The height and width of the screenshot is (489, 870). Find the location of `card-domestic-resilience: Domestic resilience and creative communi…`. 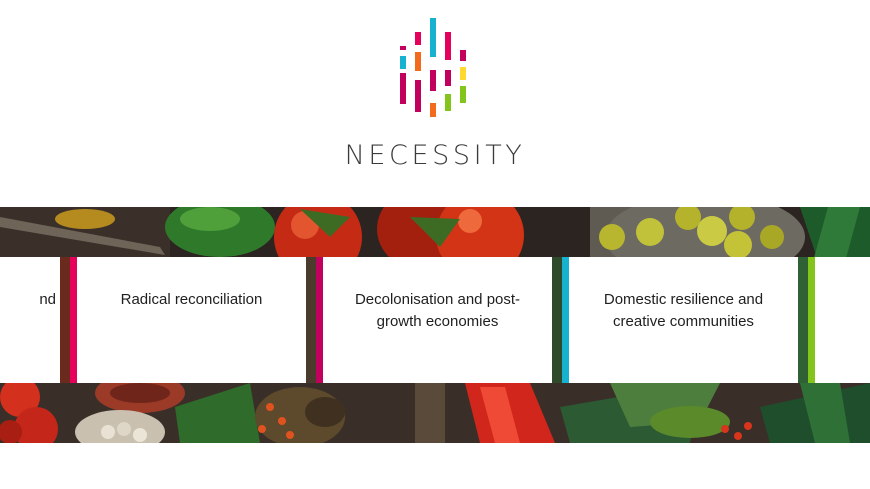

card-domestic-resilience: Domestic resilience and creative communi… is located at coordinates (680, 320).